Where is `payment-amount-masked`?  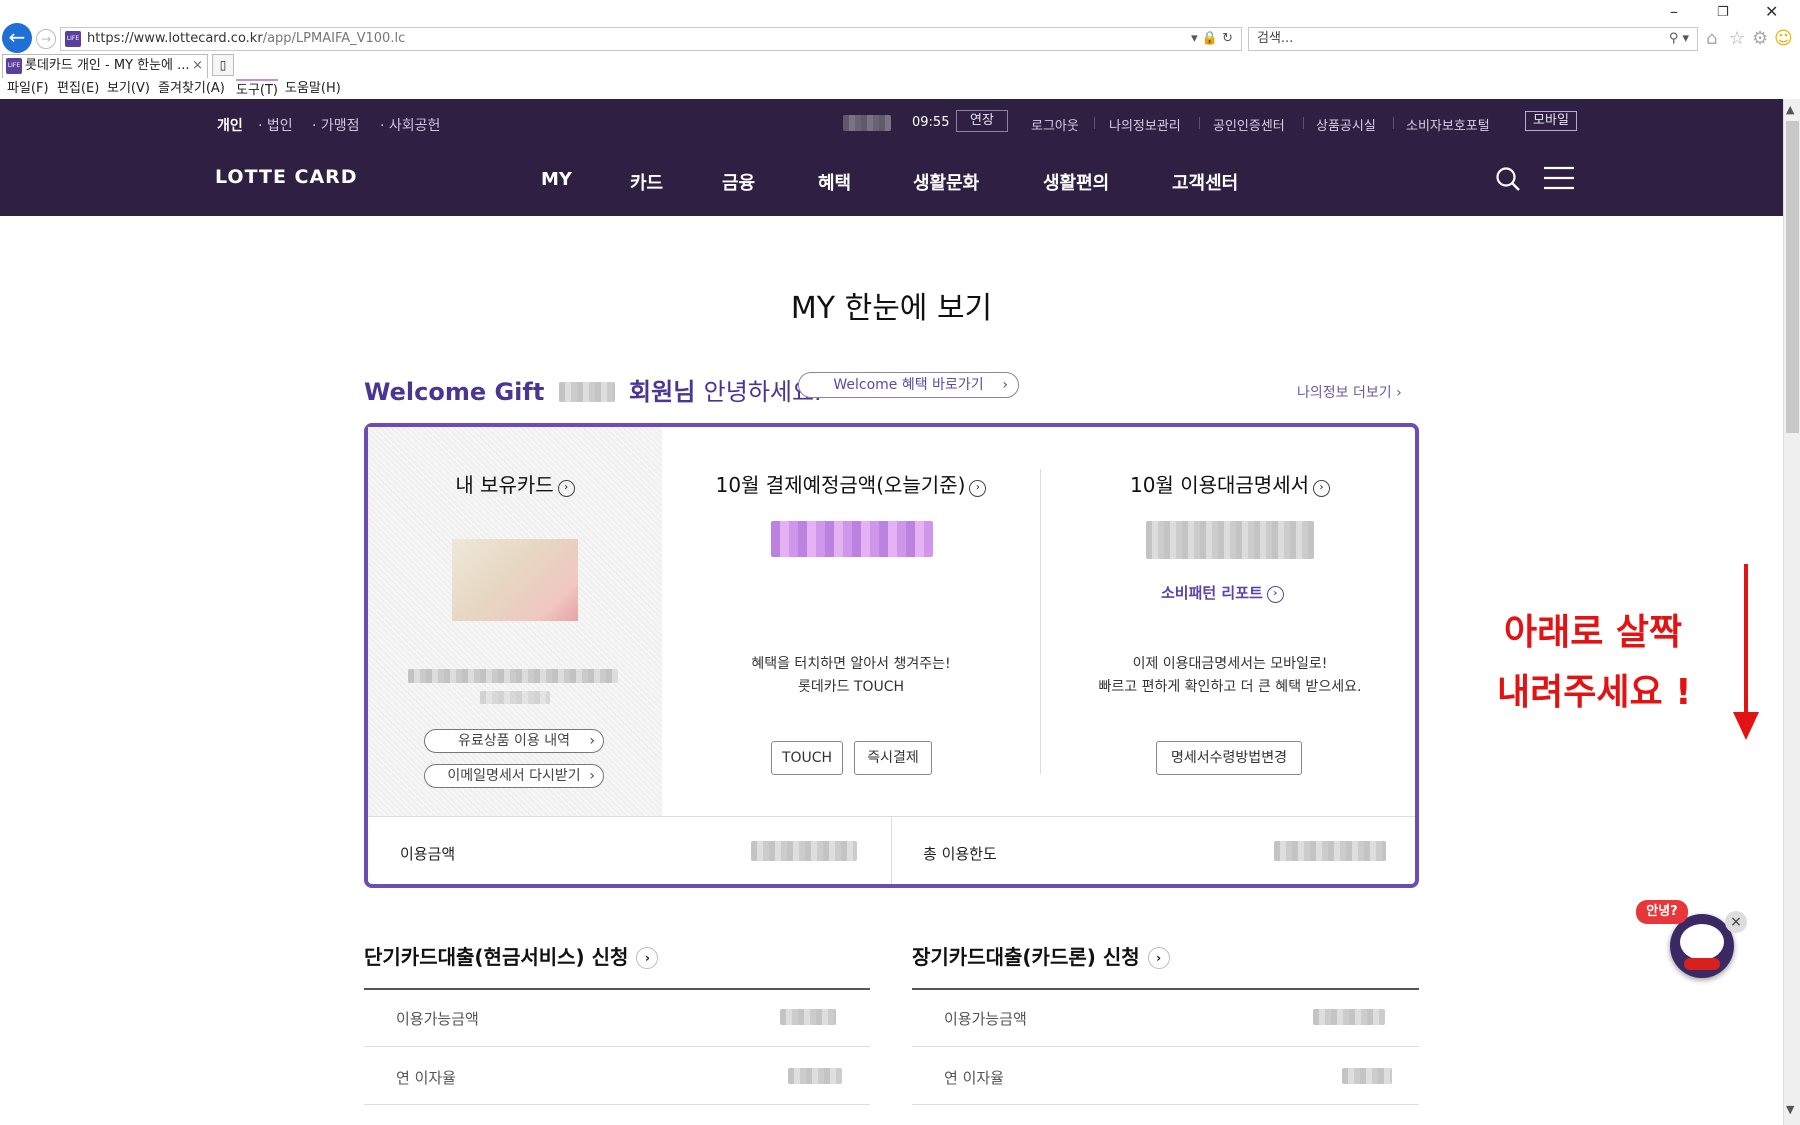
payment-amount-masked is located at coordinates (852, 539).